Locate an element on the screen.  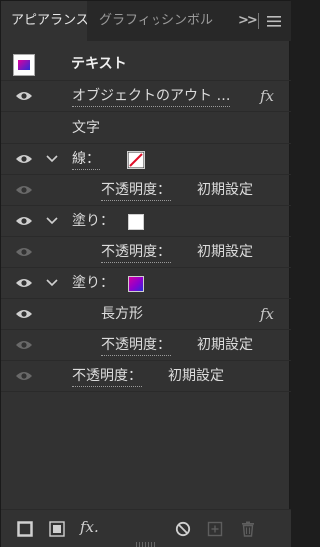
header-title: テキスト is located at coordinates (99, 64).